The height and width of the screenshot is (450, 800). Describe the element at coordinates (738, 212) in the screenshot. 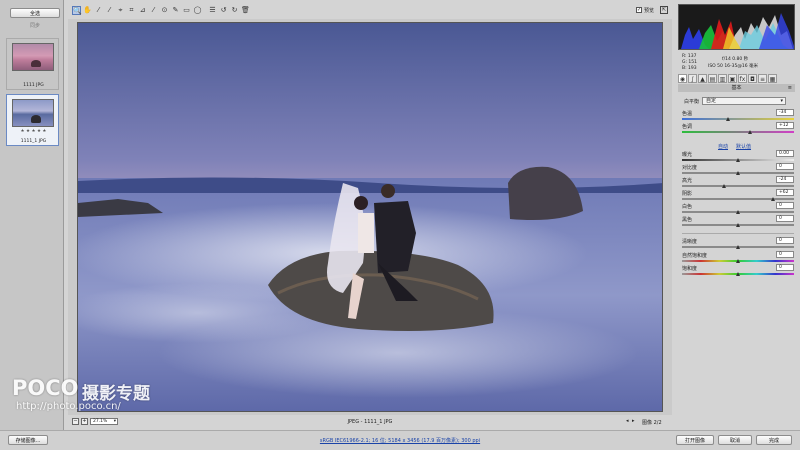

I see `whites-knob` at that location.